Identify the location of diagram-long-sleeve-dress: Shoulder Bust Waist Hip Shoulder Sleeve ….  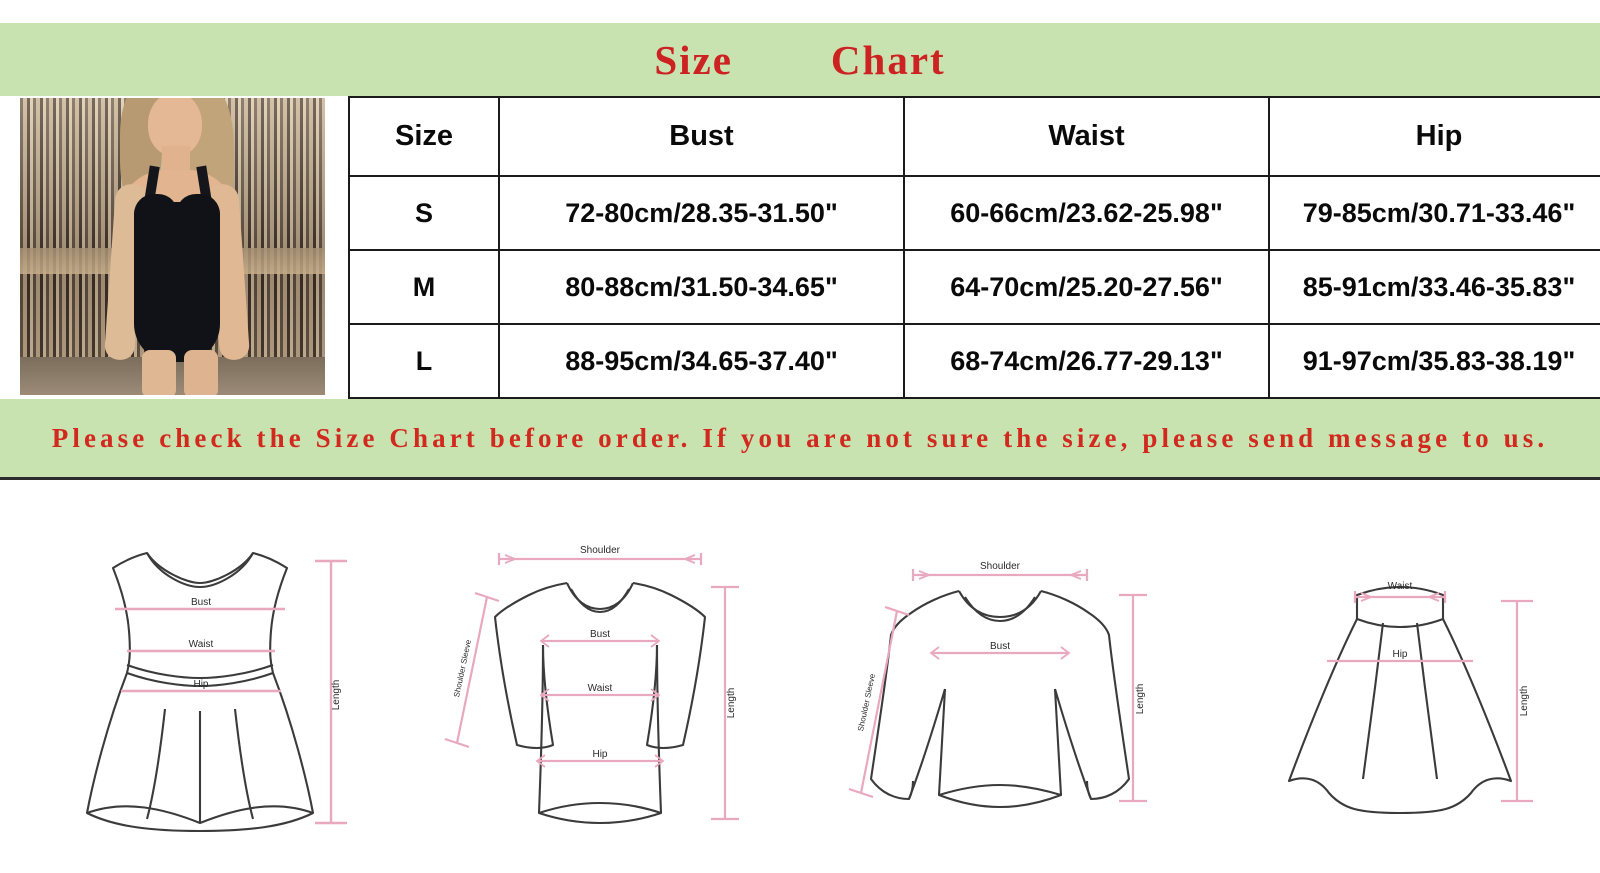
(600, 678).